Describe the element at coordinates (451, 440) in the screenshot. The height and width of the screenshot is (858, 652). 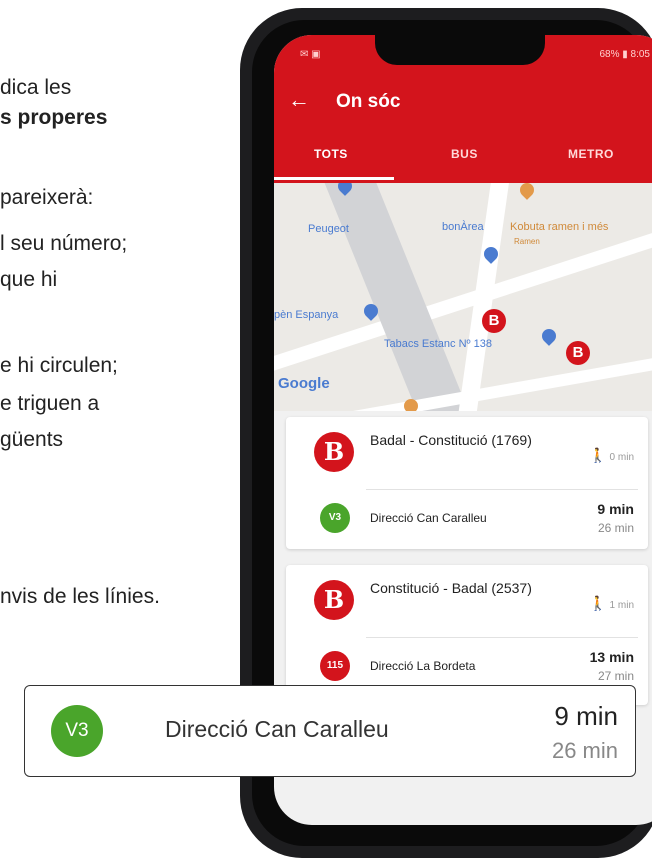
I see `stop-name: Badal - Constitució (1769)` at that location.